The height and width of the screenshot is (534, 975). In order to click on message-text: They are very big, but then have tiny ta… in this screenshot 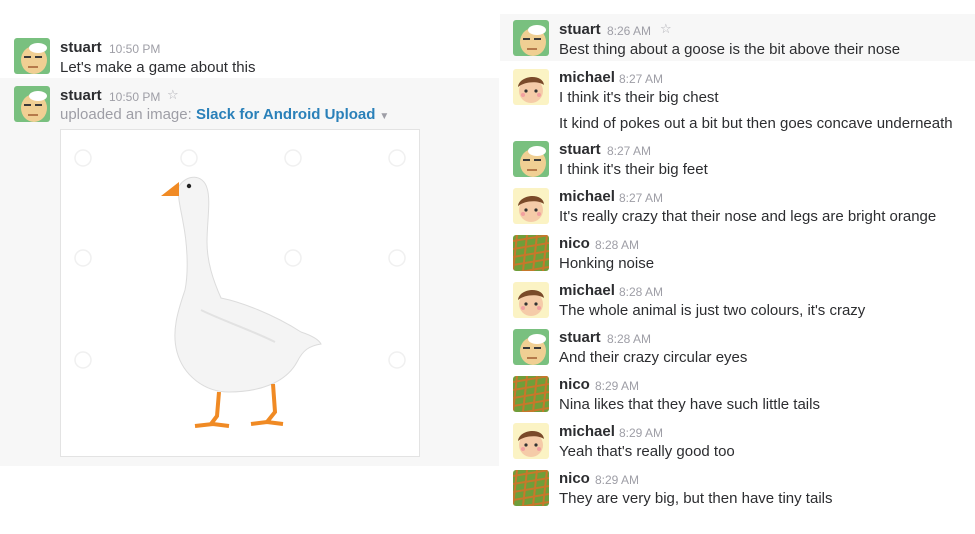, I will do `click(696, 498)`.